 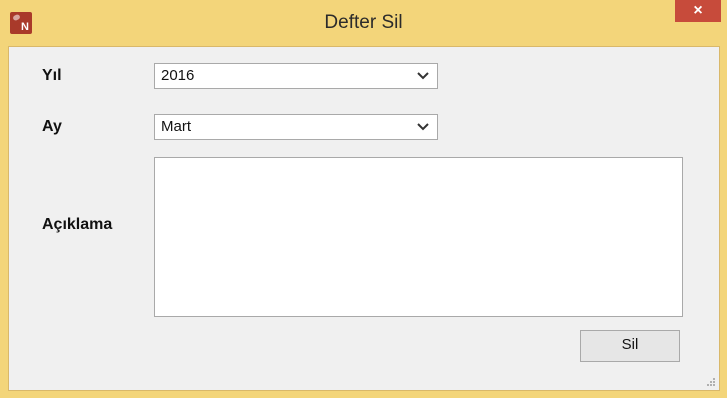 I want to click on month-label: Ay, so click(x=52, y=126).